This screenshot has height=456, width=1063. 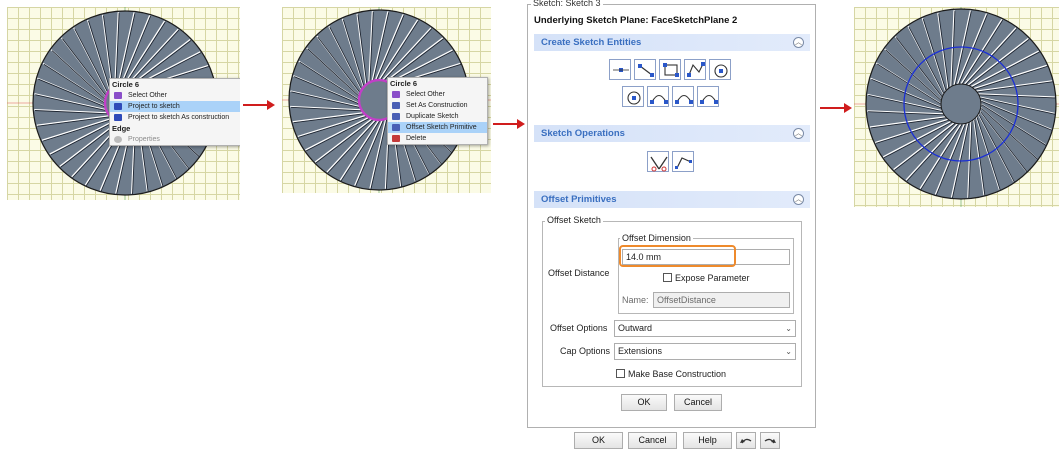 What do you see at coordinates (579, 328) in the screenshot?
I see `offset-options-label: Offset Options` at bounding box center [579, 328].